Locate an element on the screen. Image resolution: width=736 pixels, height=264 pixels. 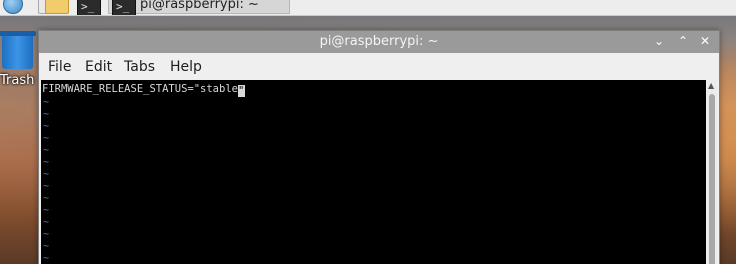
window-title: pi@raspberrypi: ~ is located at coordinates (379, 41).